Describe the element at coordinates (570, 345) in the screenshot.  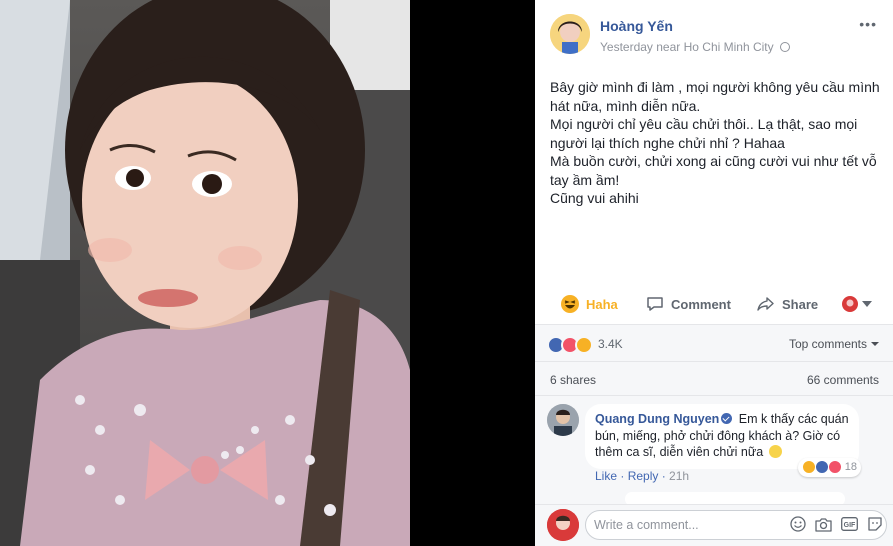
I see `reaction-icons` at that location.